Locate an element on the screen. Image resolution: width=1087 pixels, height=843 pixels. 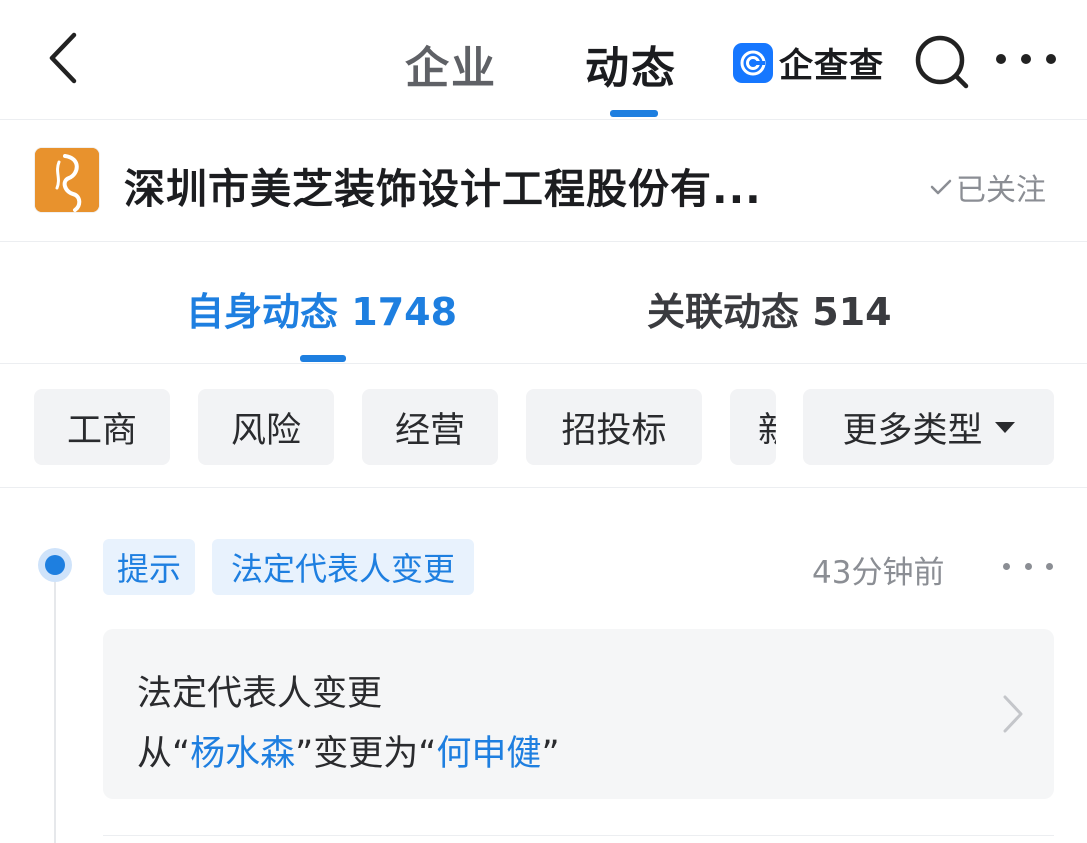
item-more-button is located at coordinates (1028, 568).